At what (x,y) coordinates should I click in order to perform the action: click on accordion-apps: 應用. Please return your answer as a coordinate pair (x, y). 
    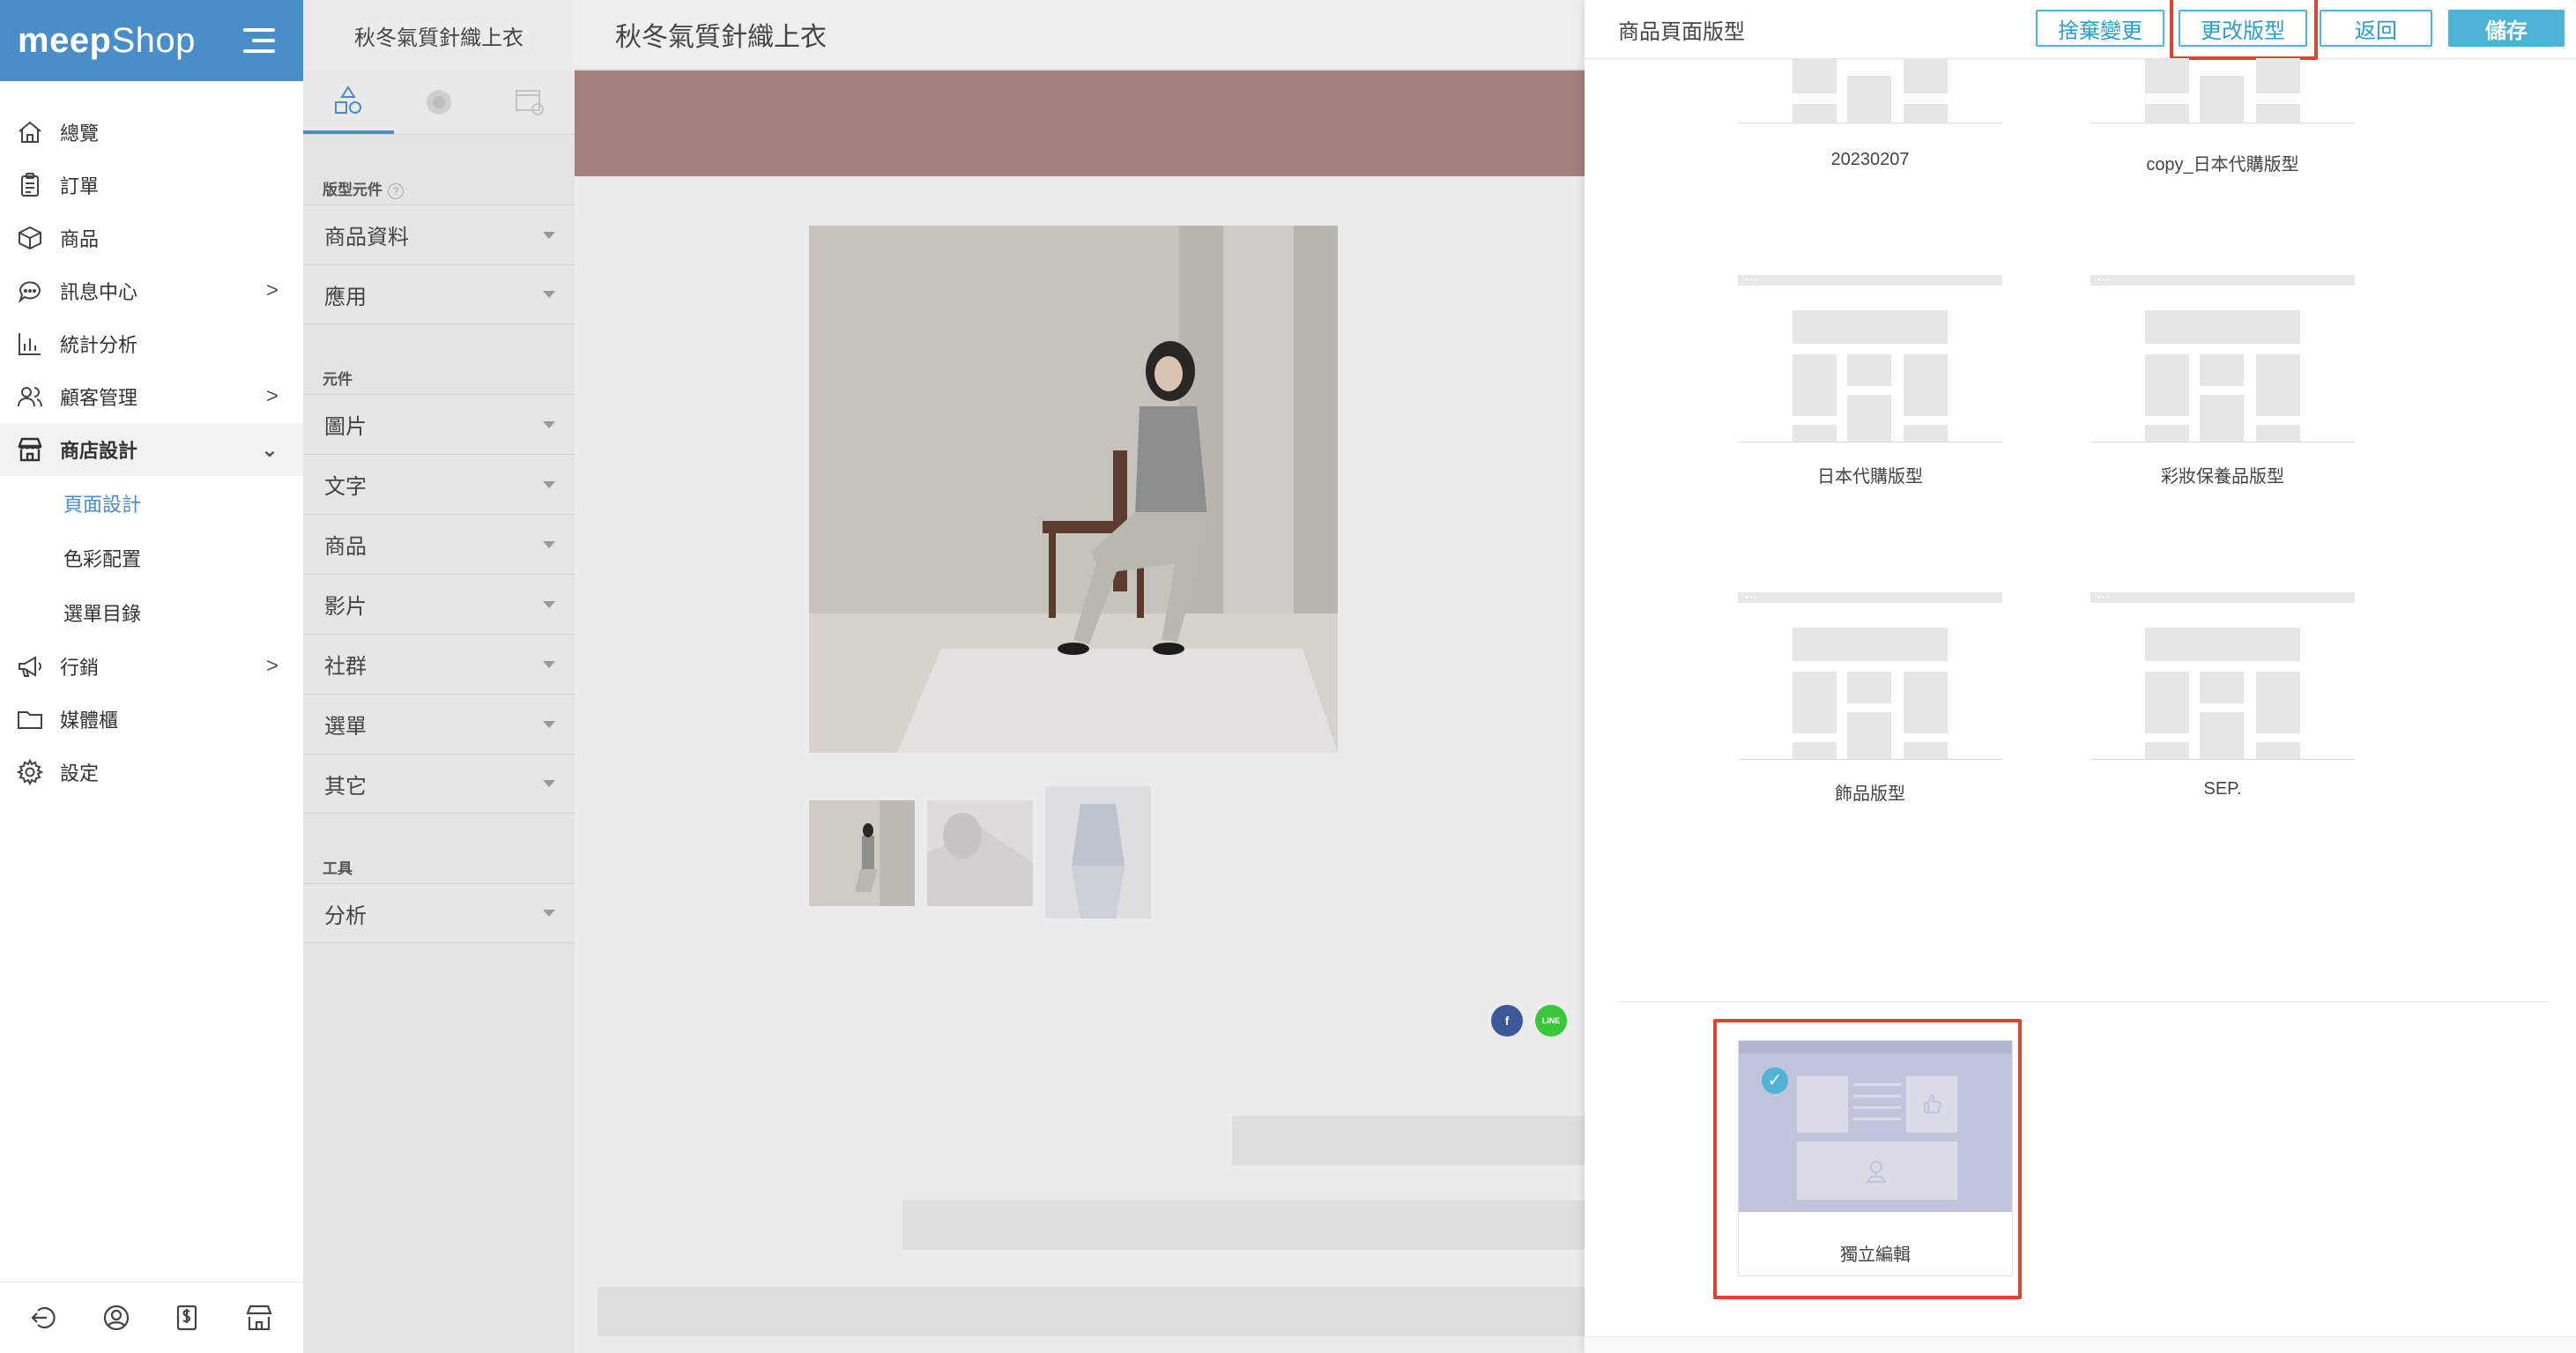
    Looking at the image, I should click on (439, 294).